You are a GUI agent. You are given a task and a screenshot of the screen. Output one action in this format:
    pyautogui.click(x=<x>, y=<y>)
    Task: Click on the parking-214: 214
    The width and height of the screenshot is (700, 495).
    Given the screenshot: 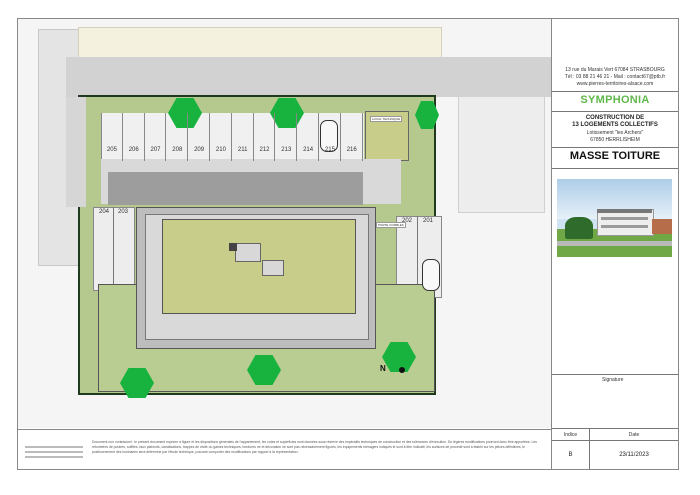 What is the action you would take?
    pyautogui.click(x=308, y=150)
    